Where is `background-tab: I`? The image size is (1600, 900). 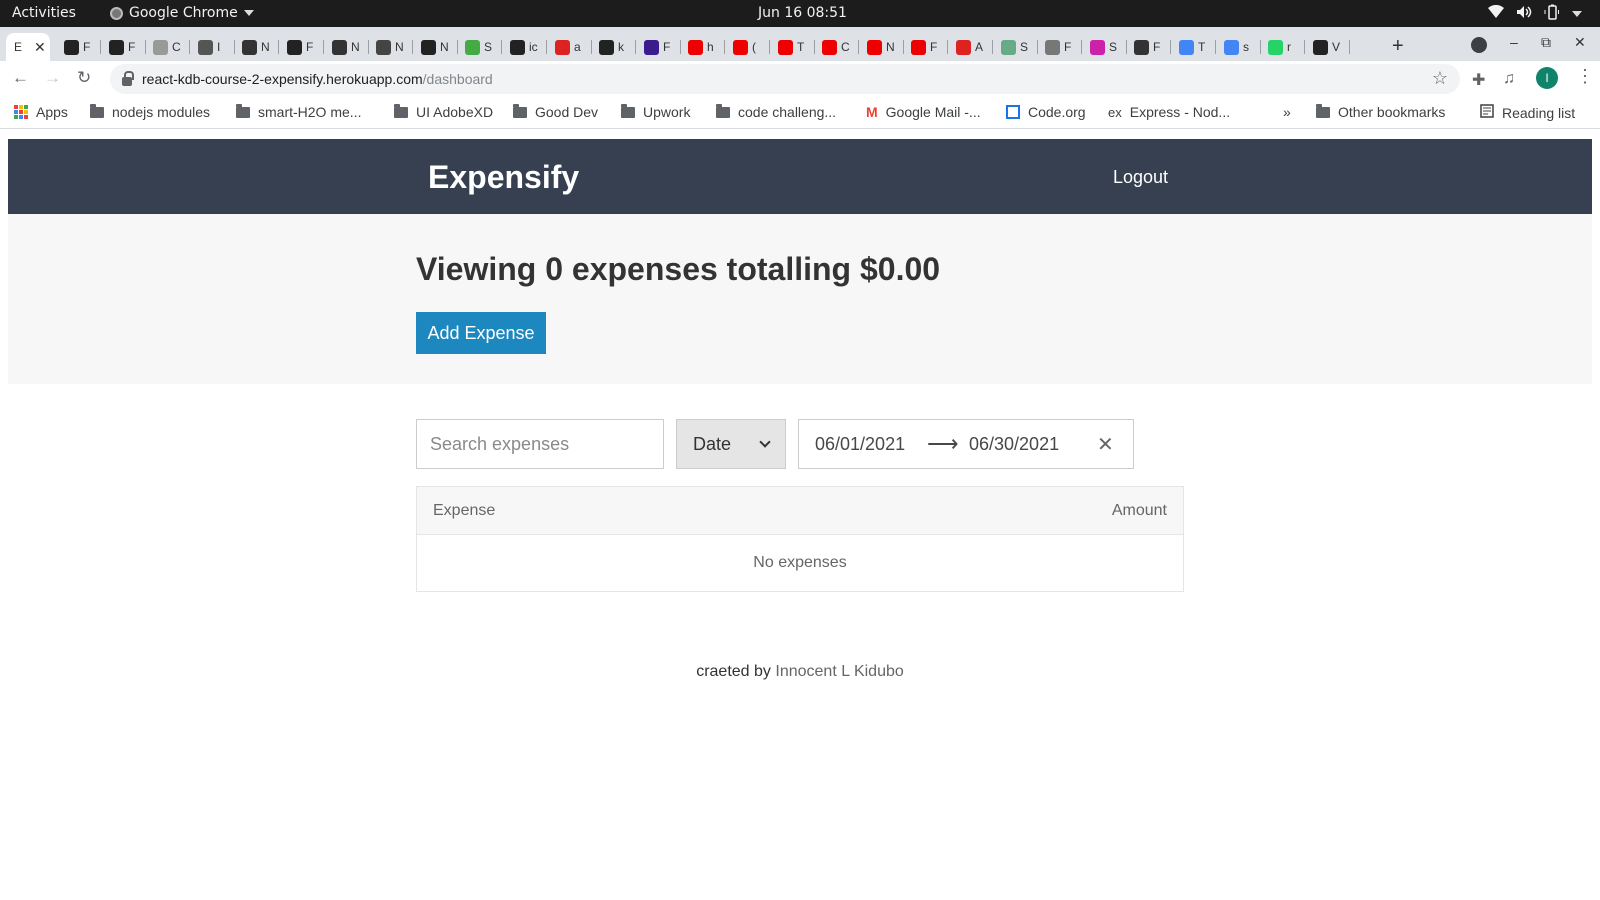 background-tab: I is located at coordinates (213, 47).